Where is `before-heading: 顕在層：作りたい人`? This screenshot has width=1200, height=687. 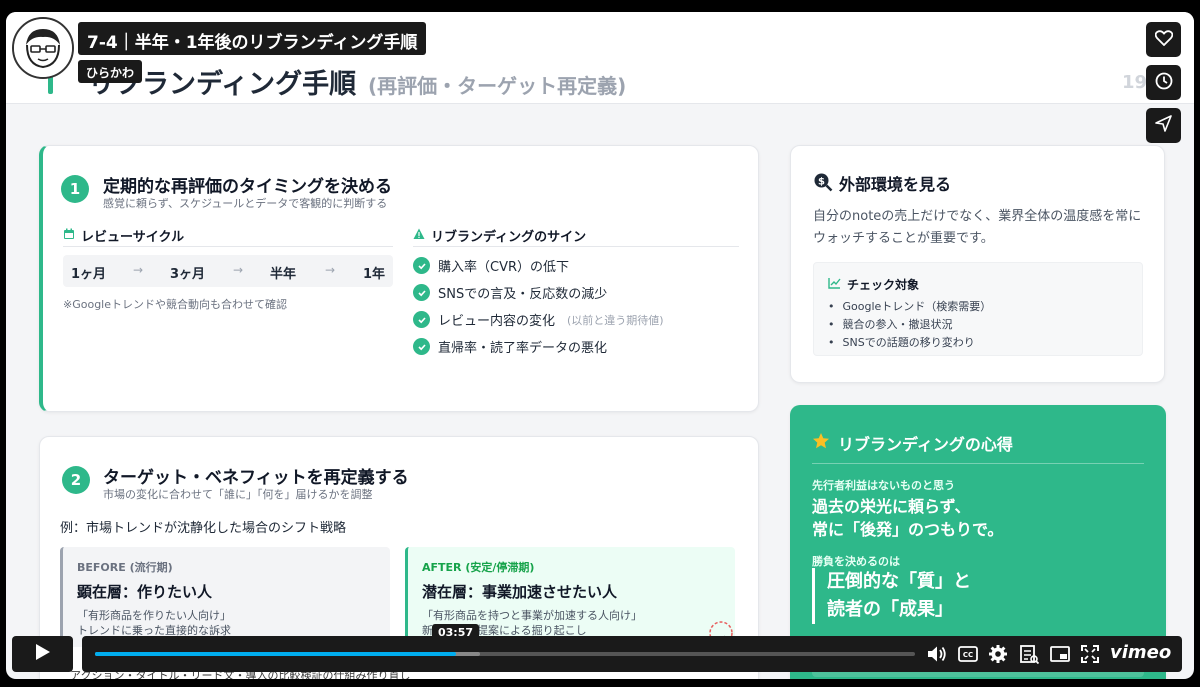
before-heading: 顕在層：作りたい人 is located at coordinates (145, 592).